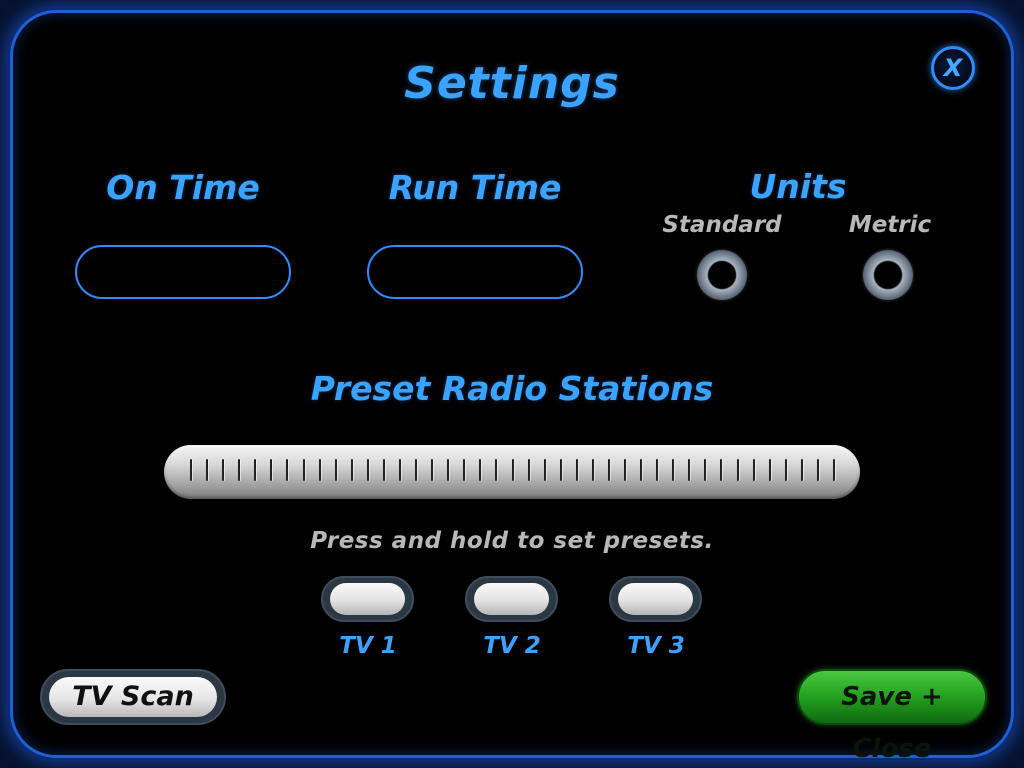 This screenshot has height=768, width=1024. Describe the element at coordinates (890, 225) in the screenshot. I see `units-metric-label: Metric` at that location.